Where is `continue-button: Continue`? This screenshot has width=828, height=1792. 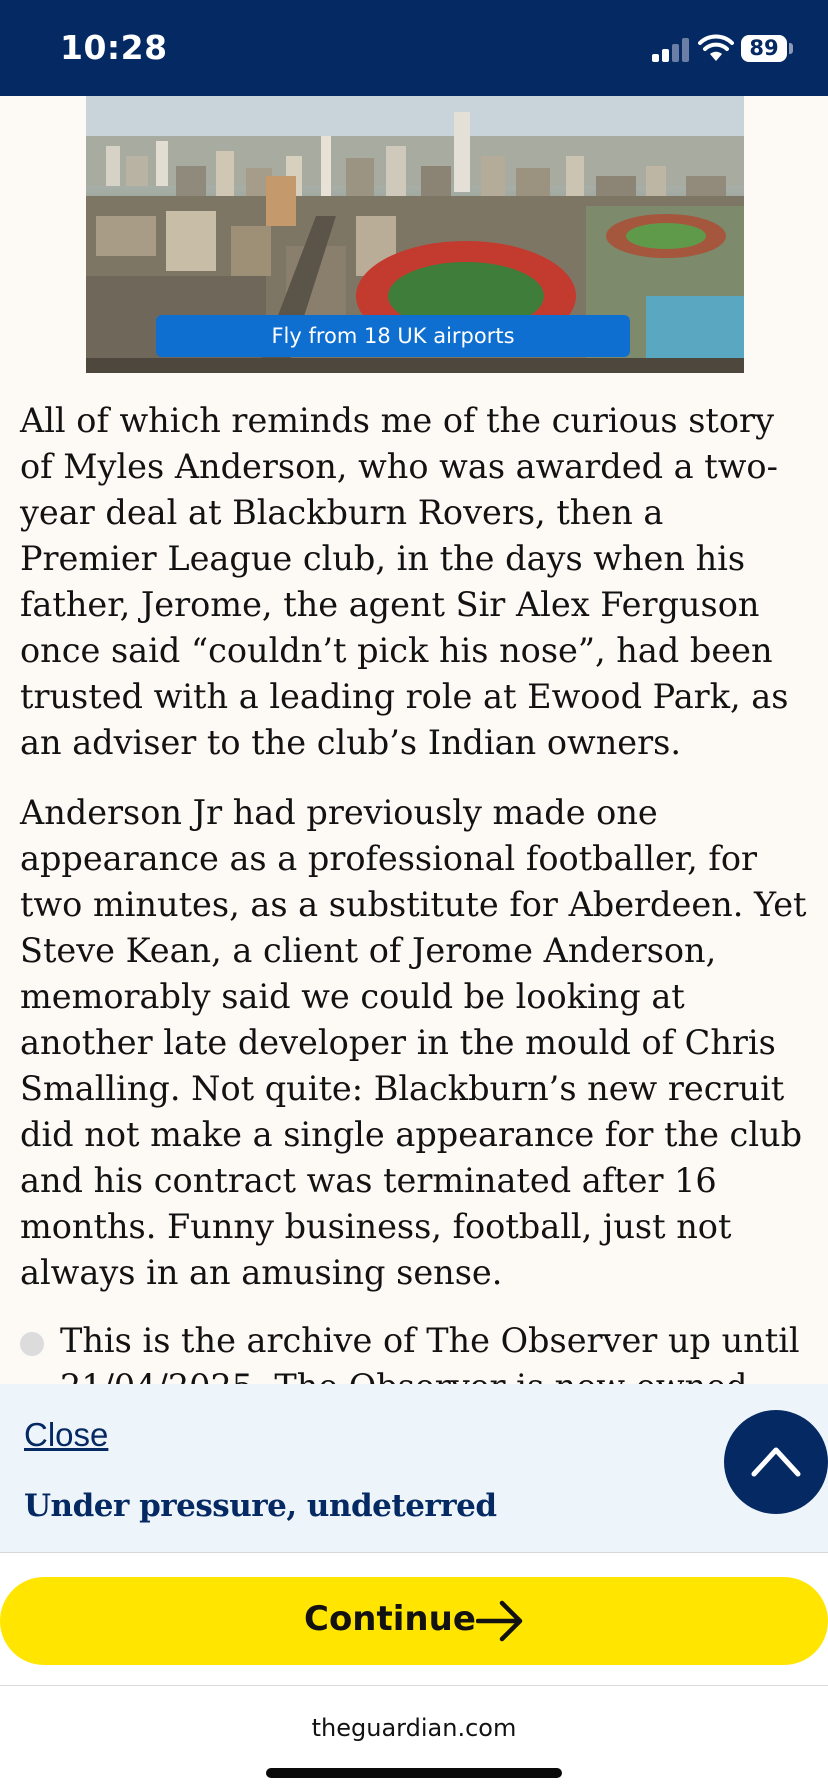 continue-button: Continue is located at coordinates (414, 1621).